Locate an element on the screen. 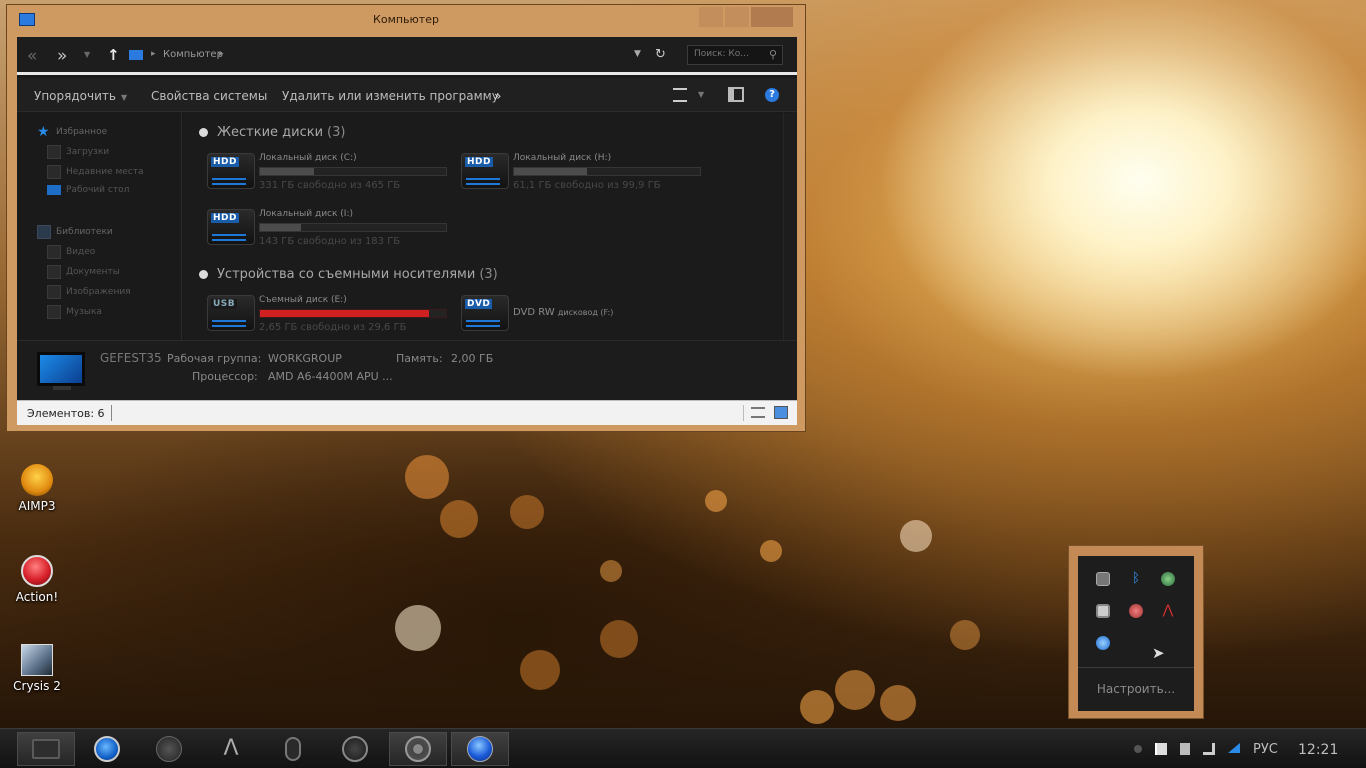 The width and height of the screenshot is (1366, 768). help-icon: ? is located at coordinates (772, 95).